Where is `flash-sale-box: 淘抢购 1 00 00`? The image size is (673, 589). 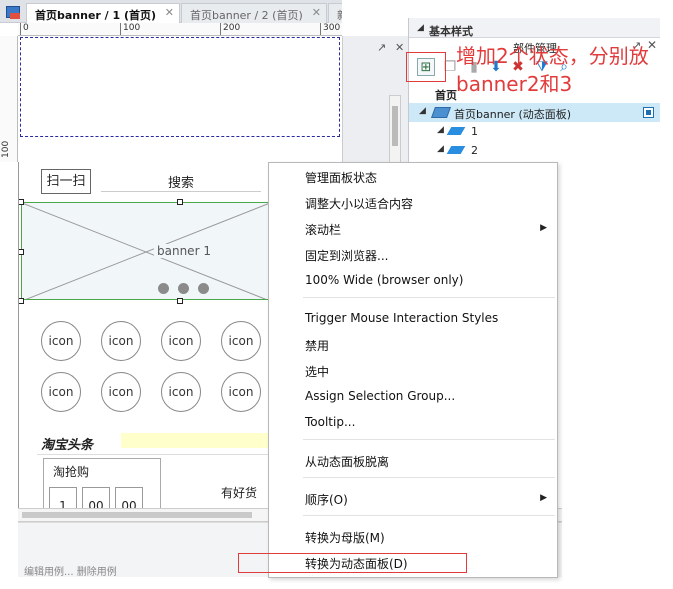 flash-sale-box: 淘抢购 1 00 00 is located at coordinates (102, 483).